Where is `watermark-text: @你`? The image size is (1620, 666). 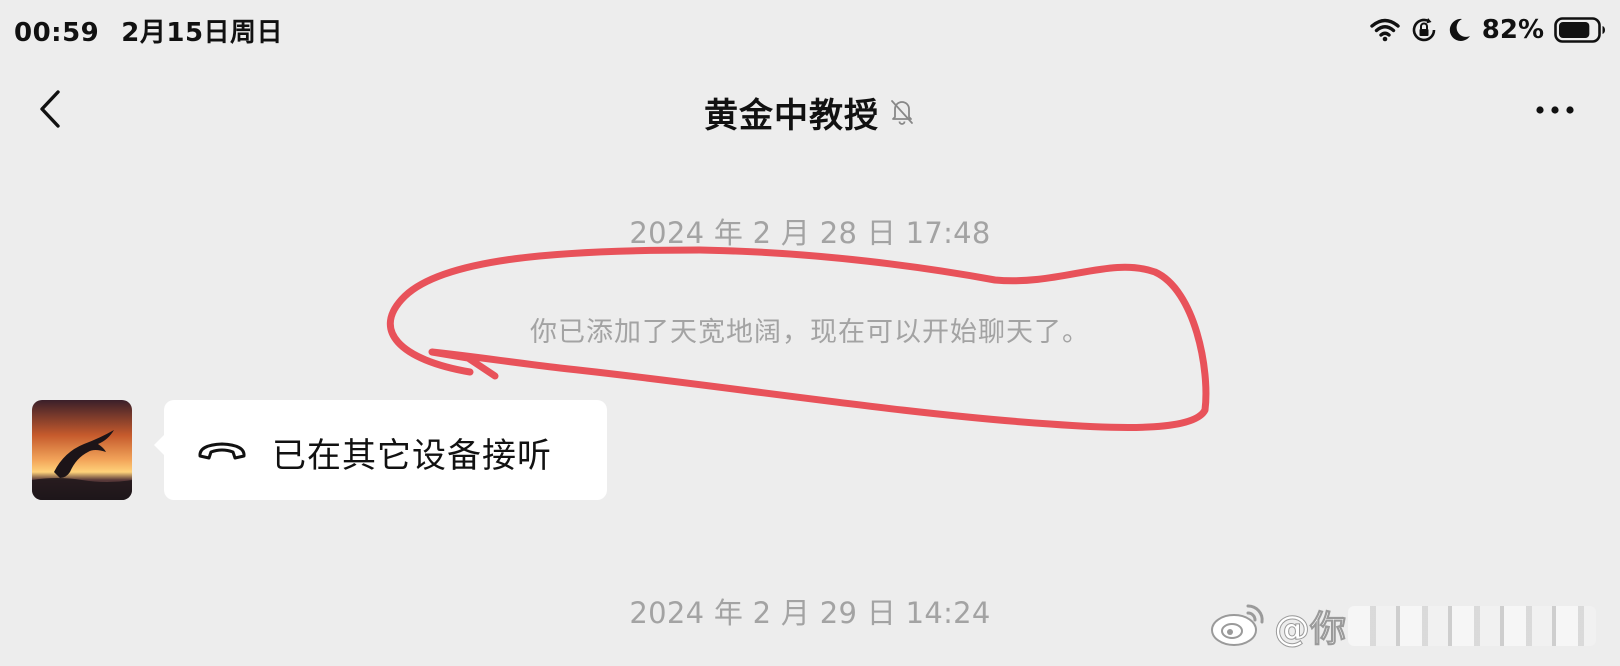
watermark-text: @你 is located at coordinates (1310, 630).